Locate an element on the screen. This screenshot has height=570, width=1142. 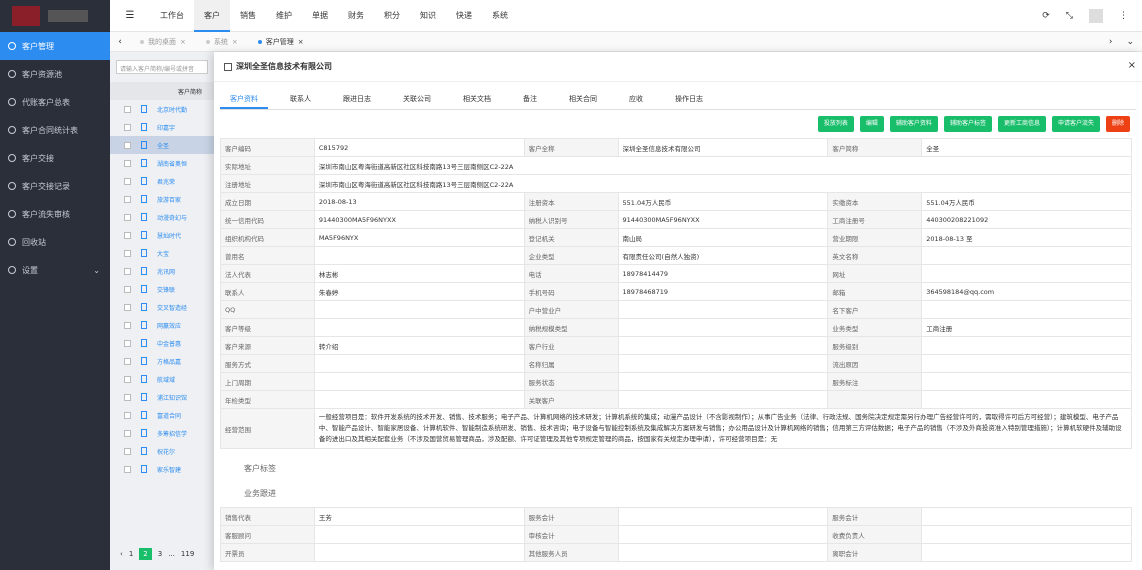
table-row: 中金普惠 is located at coordinates (162, 343).